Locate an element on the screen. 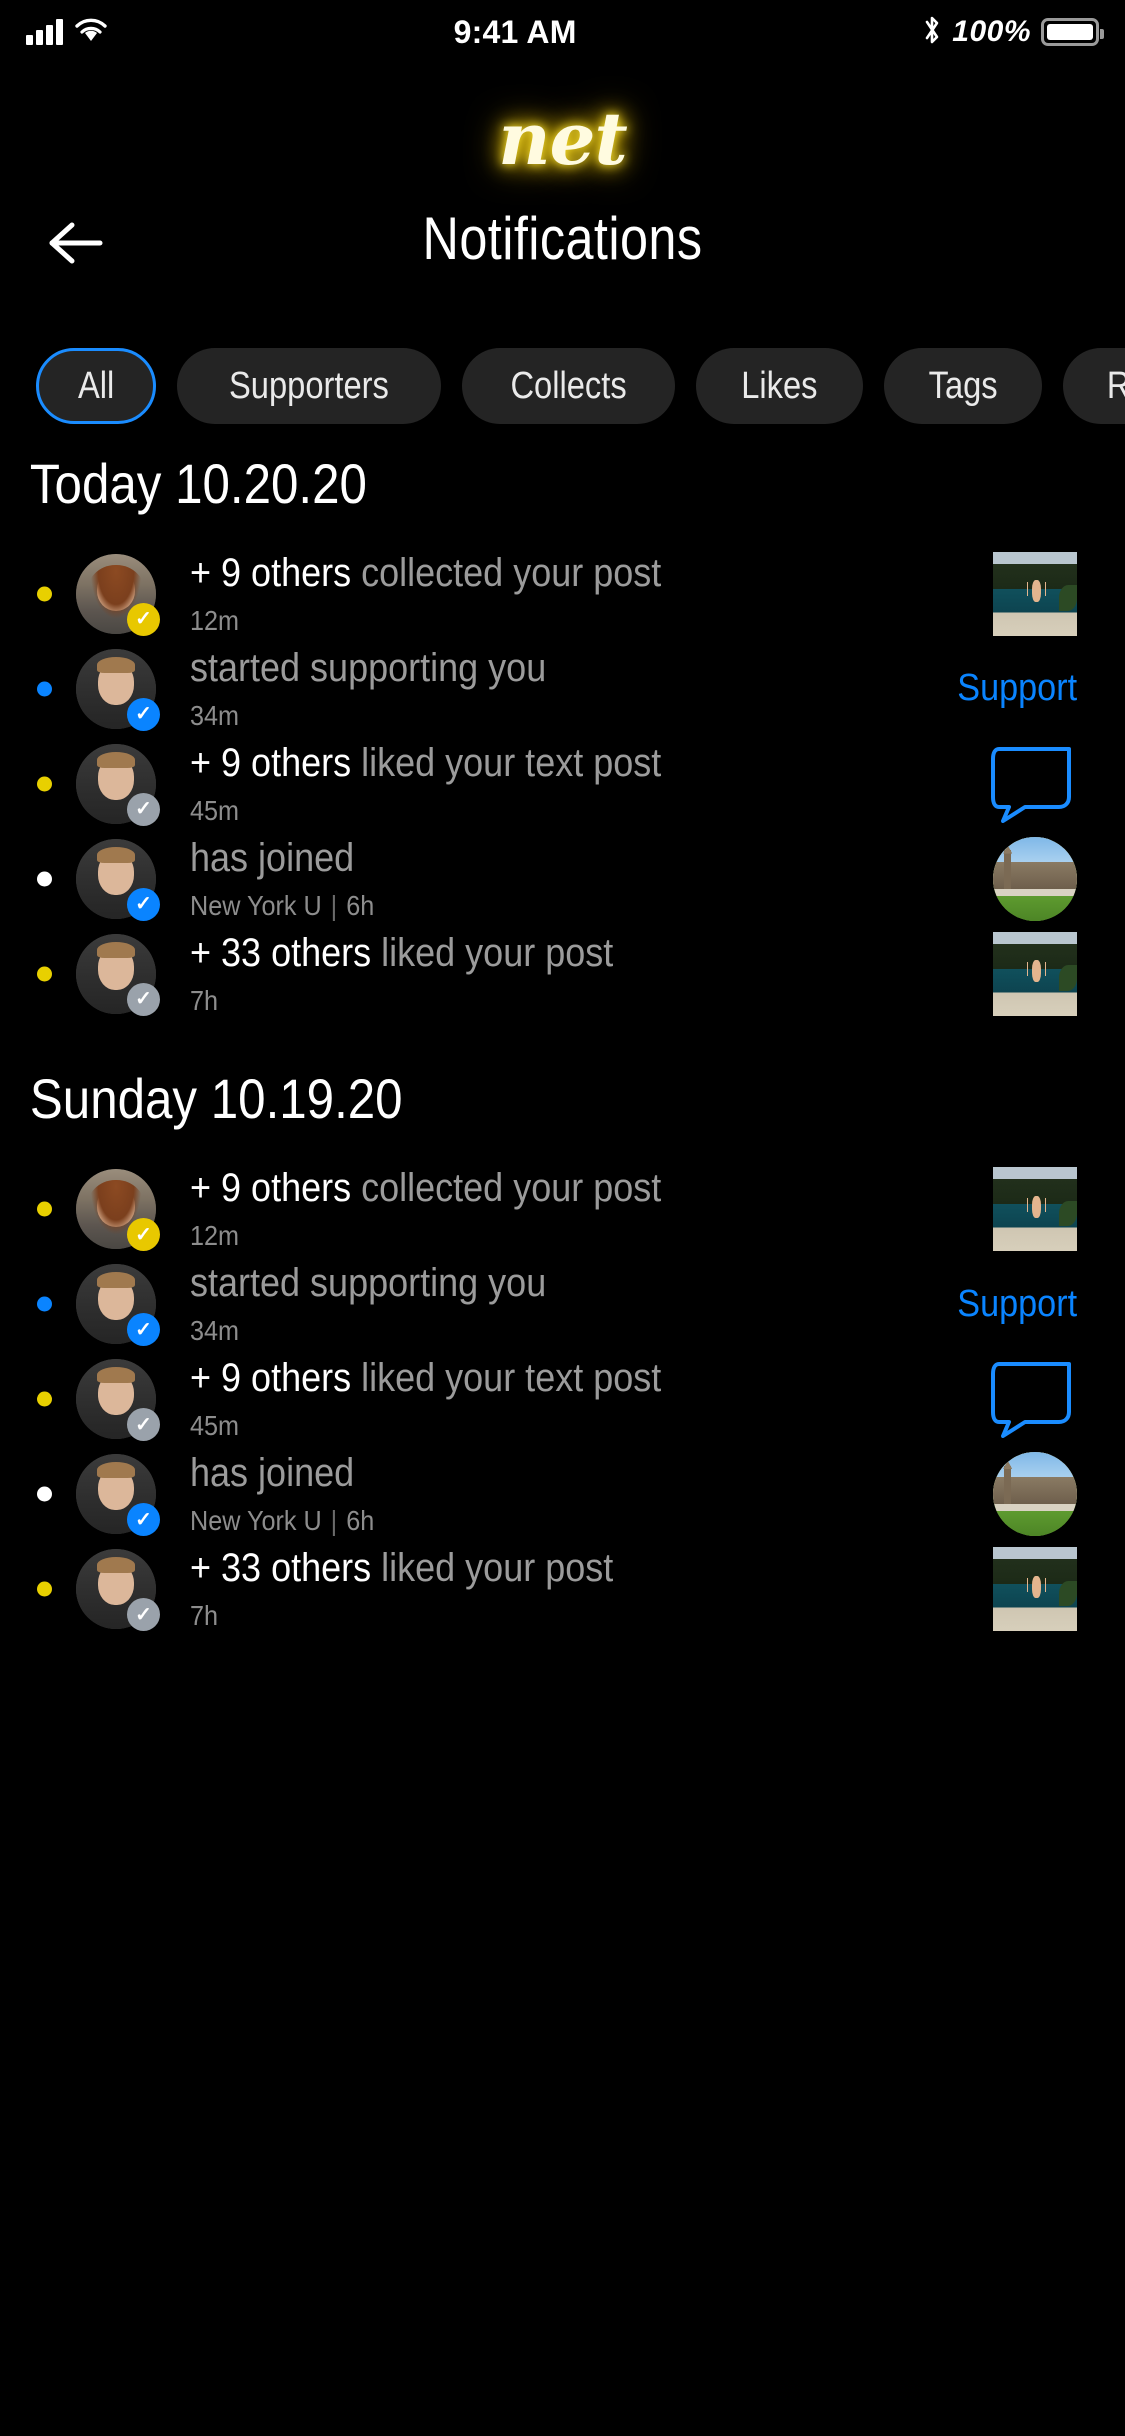 This screenshot has width=1125, height=2436. status-bar: 9:41 AM 100% is located at coordinates (562, 32).